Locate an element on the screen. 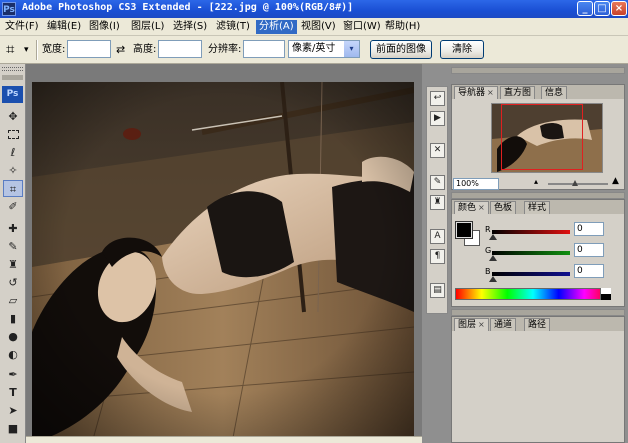 This screenshot has width=628, height=443. brushes-panel-icon: ✎ is located at coordinates (437, 182).